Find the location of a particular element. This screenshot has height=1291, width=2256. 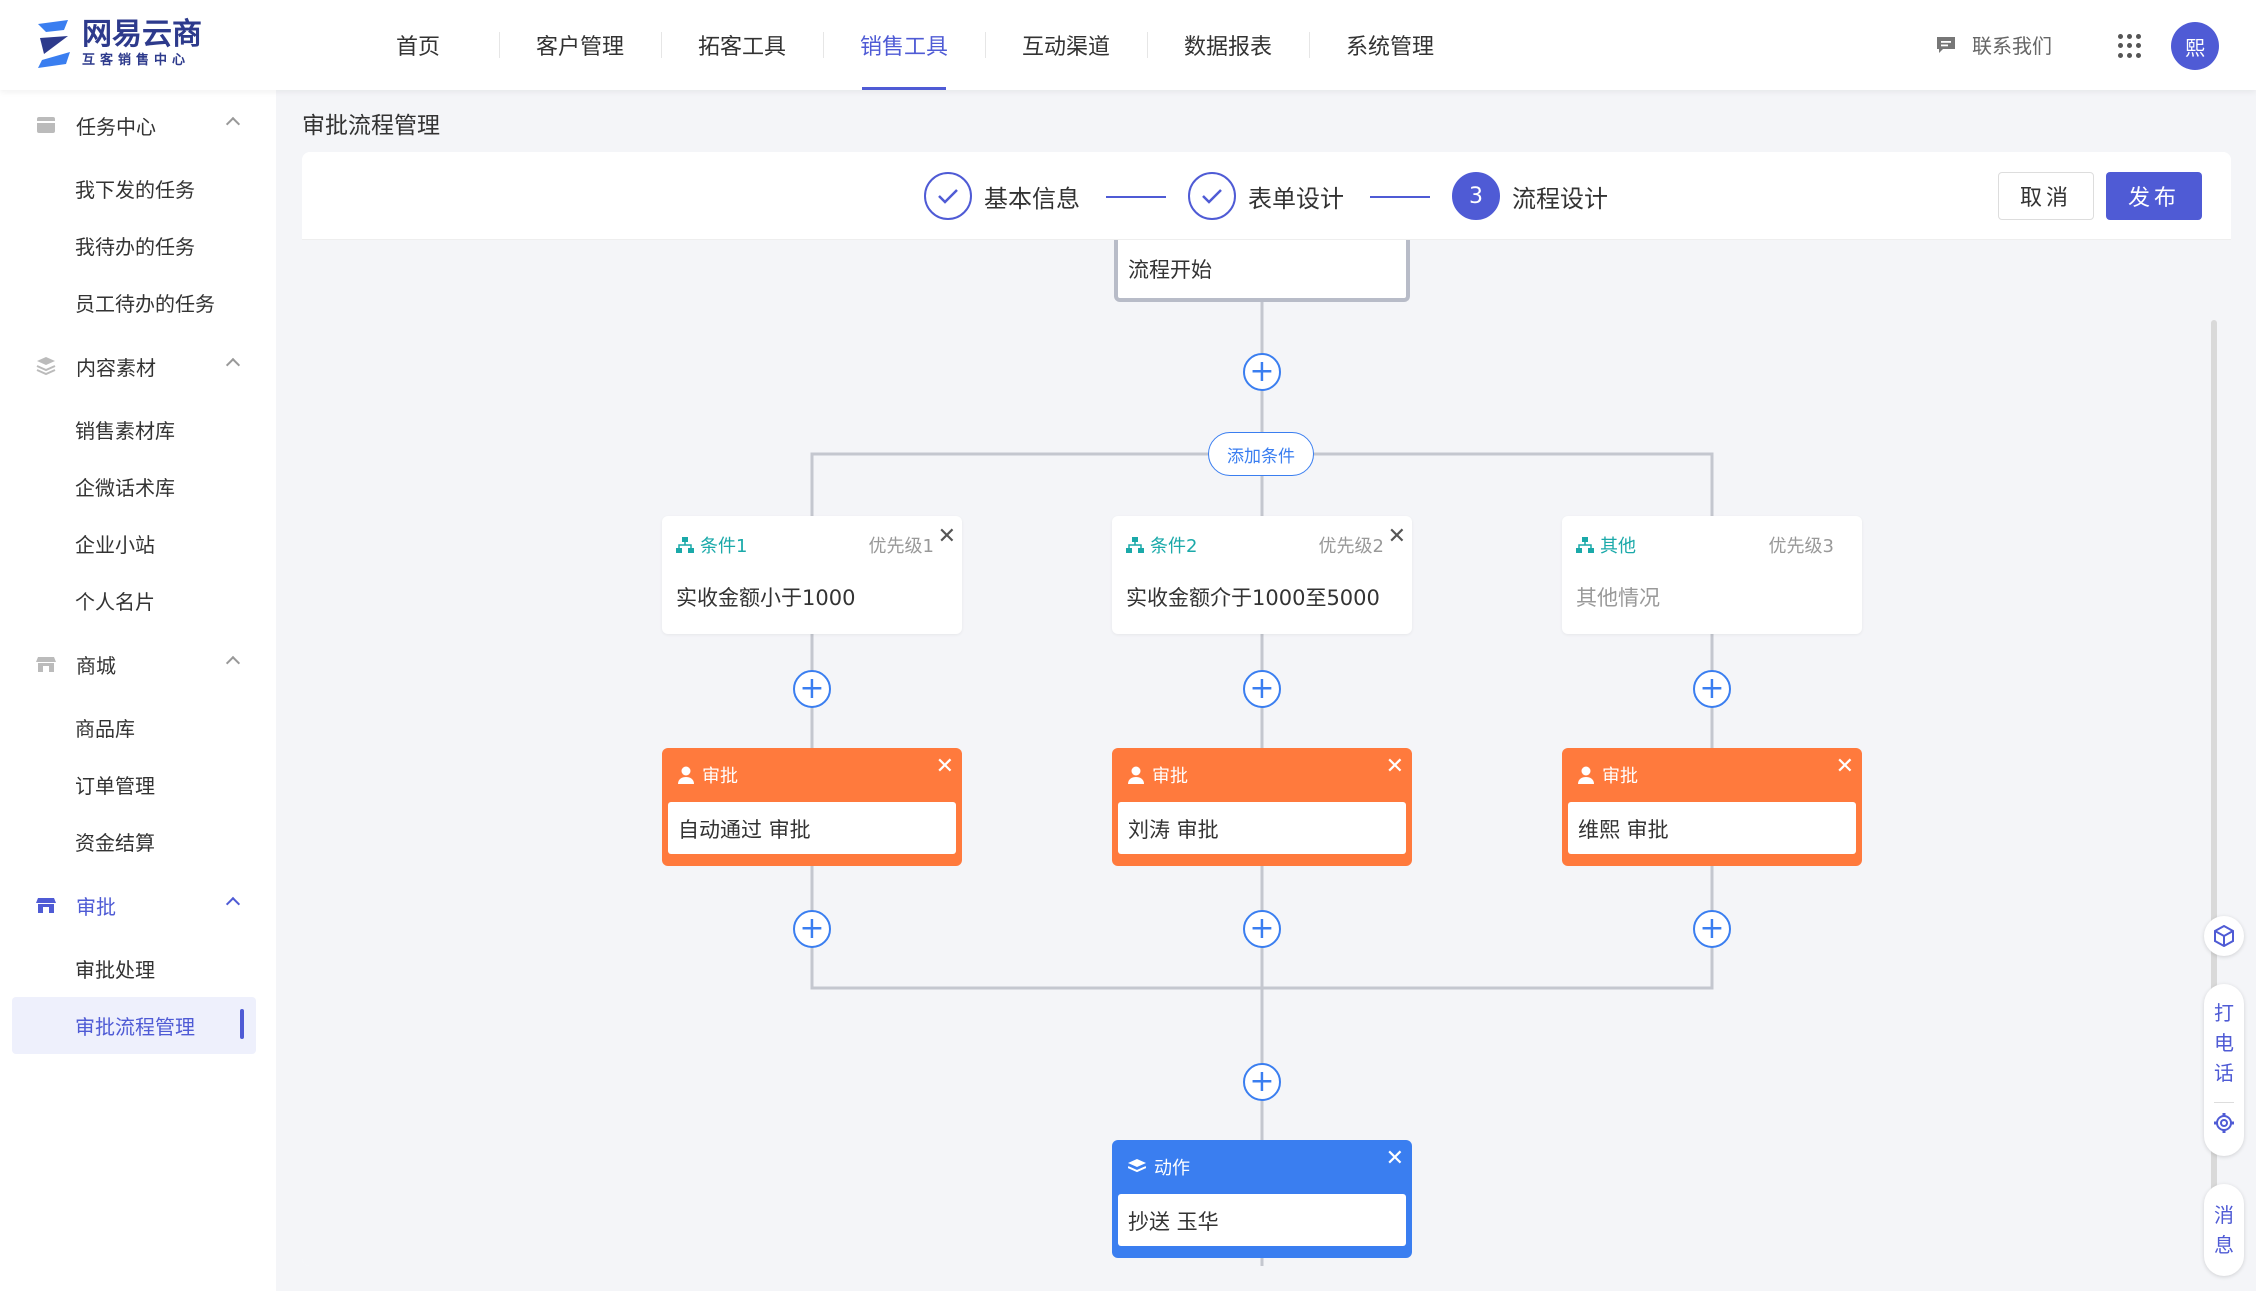

step-label: 流程设计 is located at coordinates (1560, 198).